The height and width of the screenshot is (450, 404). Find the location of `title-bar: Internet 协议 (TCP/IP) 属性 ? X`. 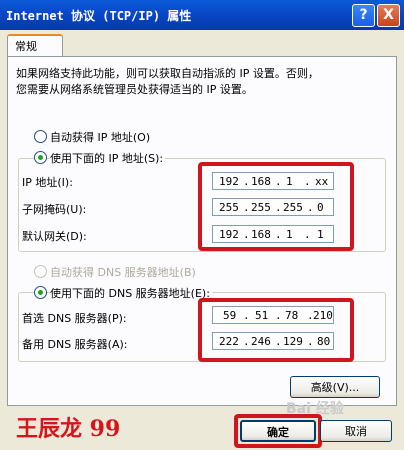

title-bar: Internet 协议 (TCP/IP) 属性 ? X is located at coordinates (202, 15).